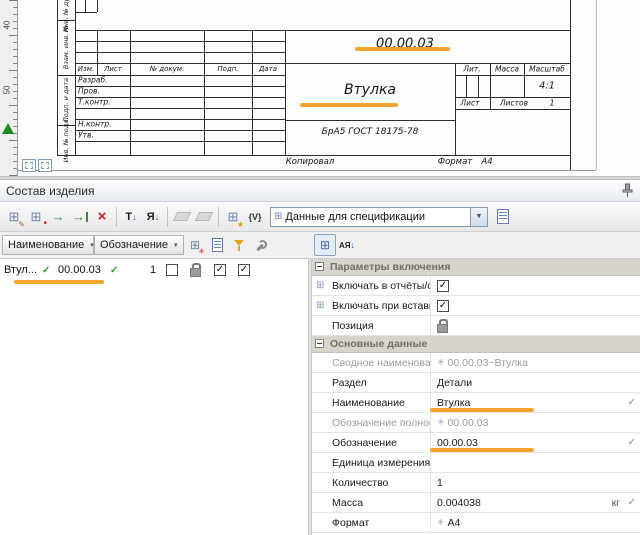  I want to click on prop-row-include-insert: ⊞ Включать при вставк ✓, so click(476, 306).